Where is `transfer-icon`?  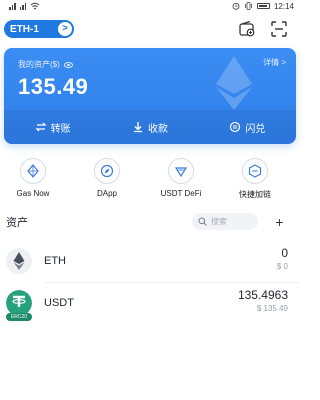
transfer-icon is located at coordinates (41, 127).